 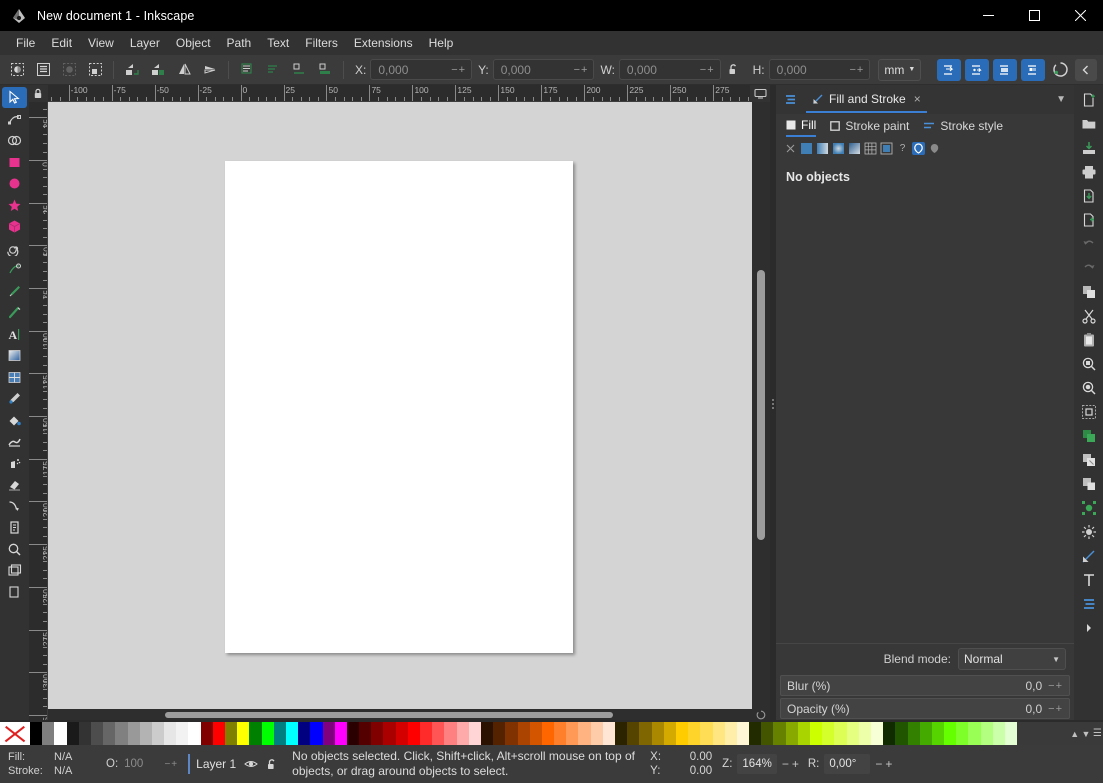 I want to click on lower-icon, so click(x=299, y=70).